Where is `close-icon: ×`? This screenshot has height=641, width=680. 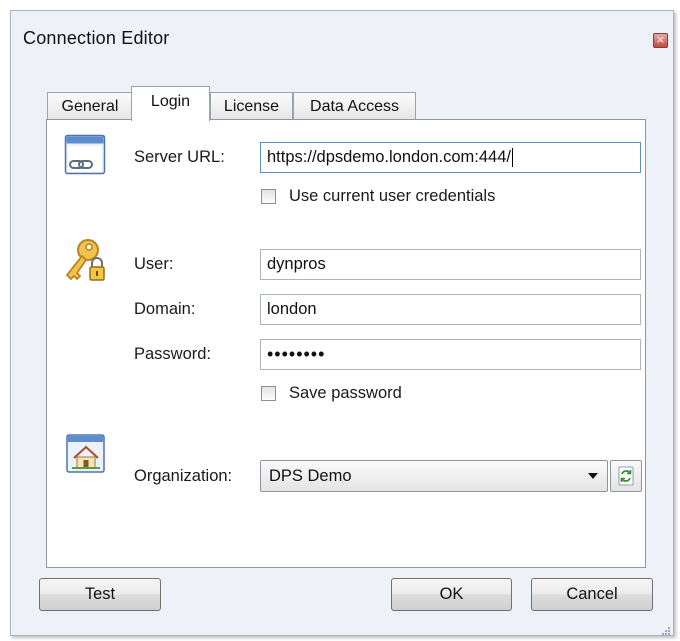
close-icon: × is located at coordinates (660, 39).